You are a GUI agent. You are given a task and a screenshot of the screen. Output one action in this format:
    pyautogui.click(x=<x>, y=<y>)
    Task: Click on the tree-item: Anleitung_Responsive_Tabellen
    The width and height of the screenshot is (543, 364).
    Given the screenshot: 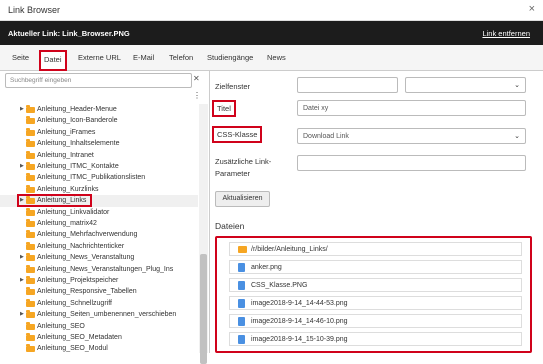 What is the action you would take?
    pyautogui.click(x=99, y=291)
    